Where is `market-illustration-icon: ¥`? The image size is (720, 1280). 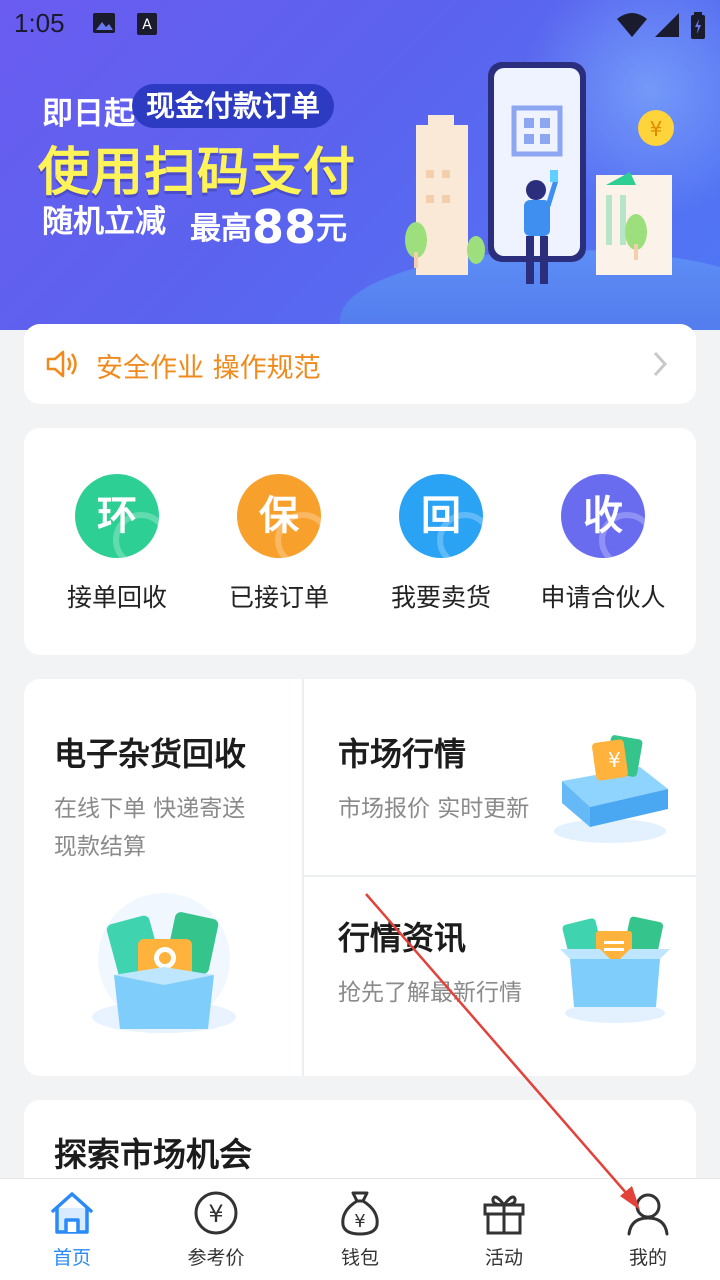 market-illustration-icon: ¥ is located at coordinates (613, 786).